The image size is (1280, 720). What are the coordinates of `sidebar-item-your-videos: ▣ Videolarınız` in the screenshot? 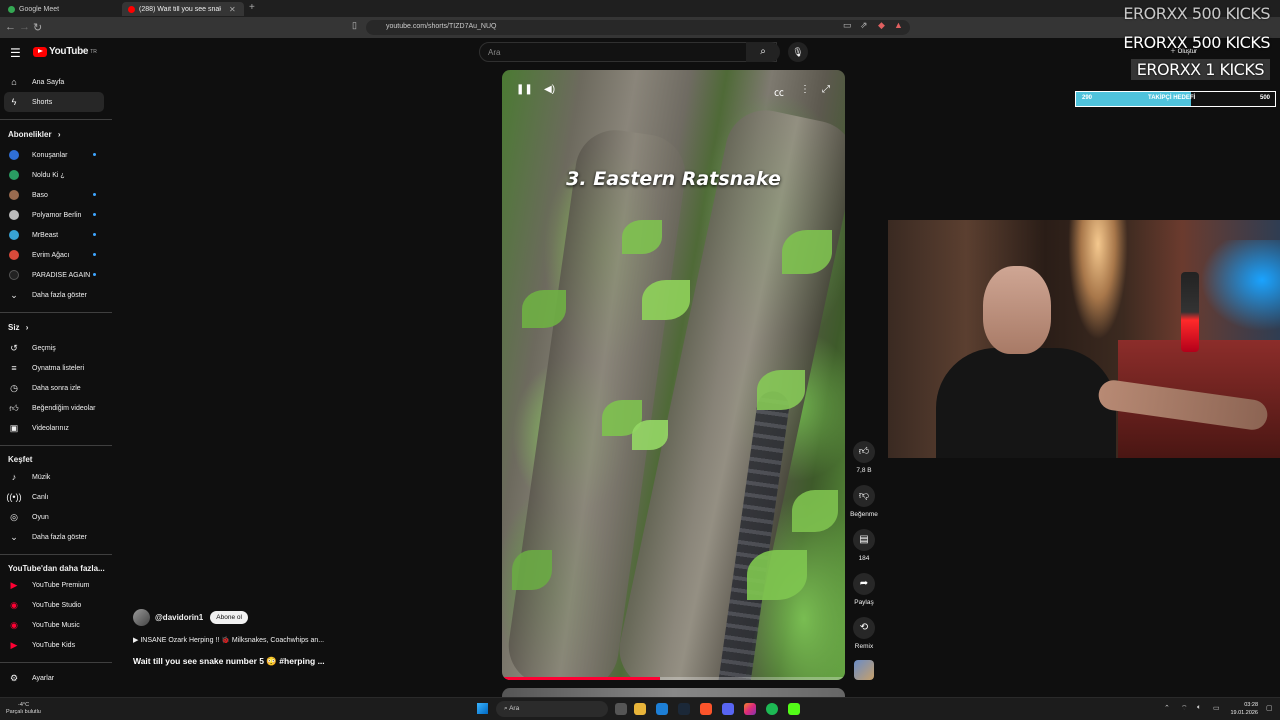 It's located at (54, 428).